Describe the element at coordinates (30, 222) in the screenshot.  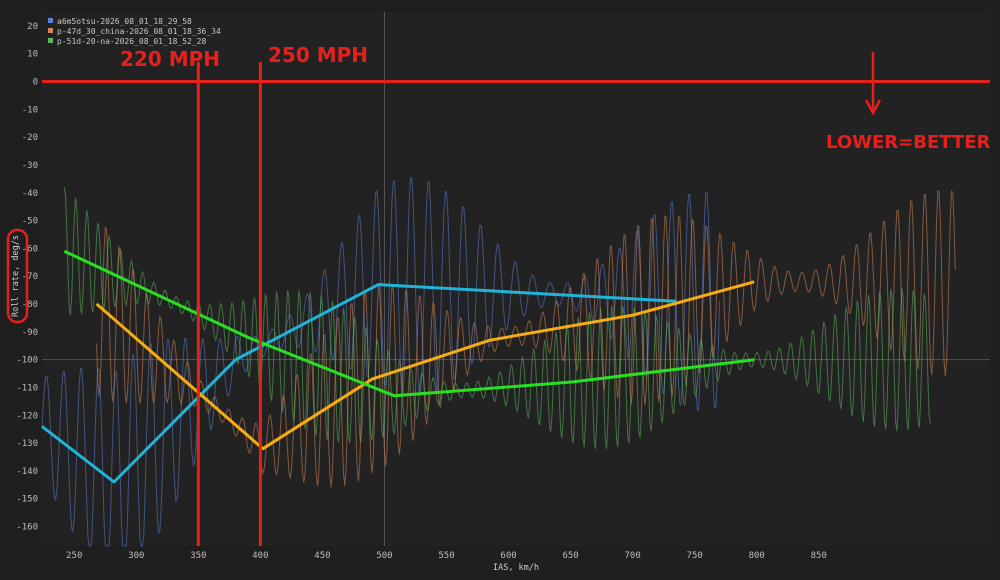
I see `y-tick-label: -50` at that location.